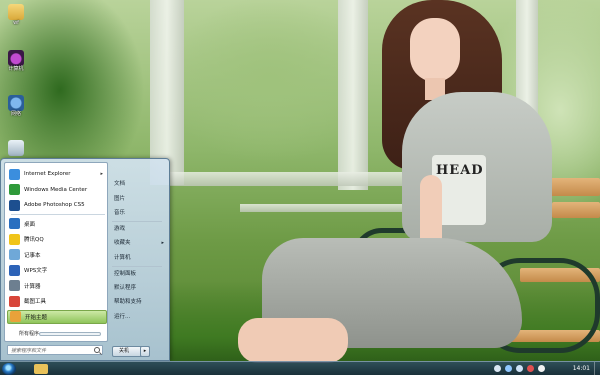 This screenshot has width=600, height=375. Describe the element at coordinates (54, 205) in the screenshot. I see `program-label: Adobe Photoshop CS5` at that location.